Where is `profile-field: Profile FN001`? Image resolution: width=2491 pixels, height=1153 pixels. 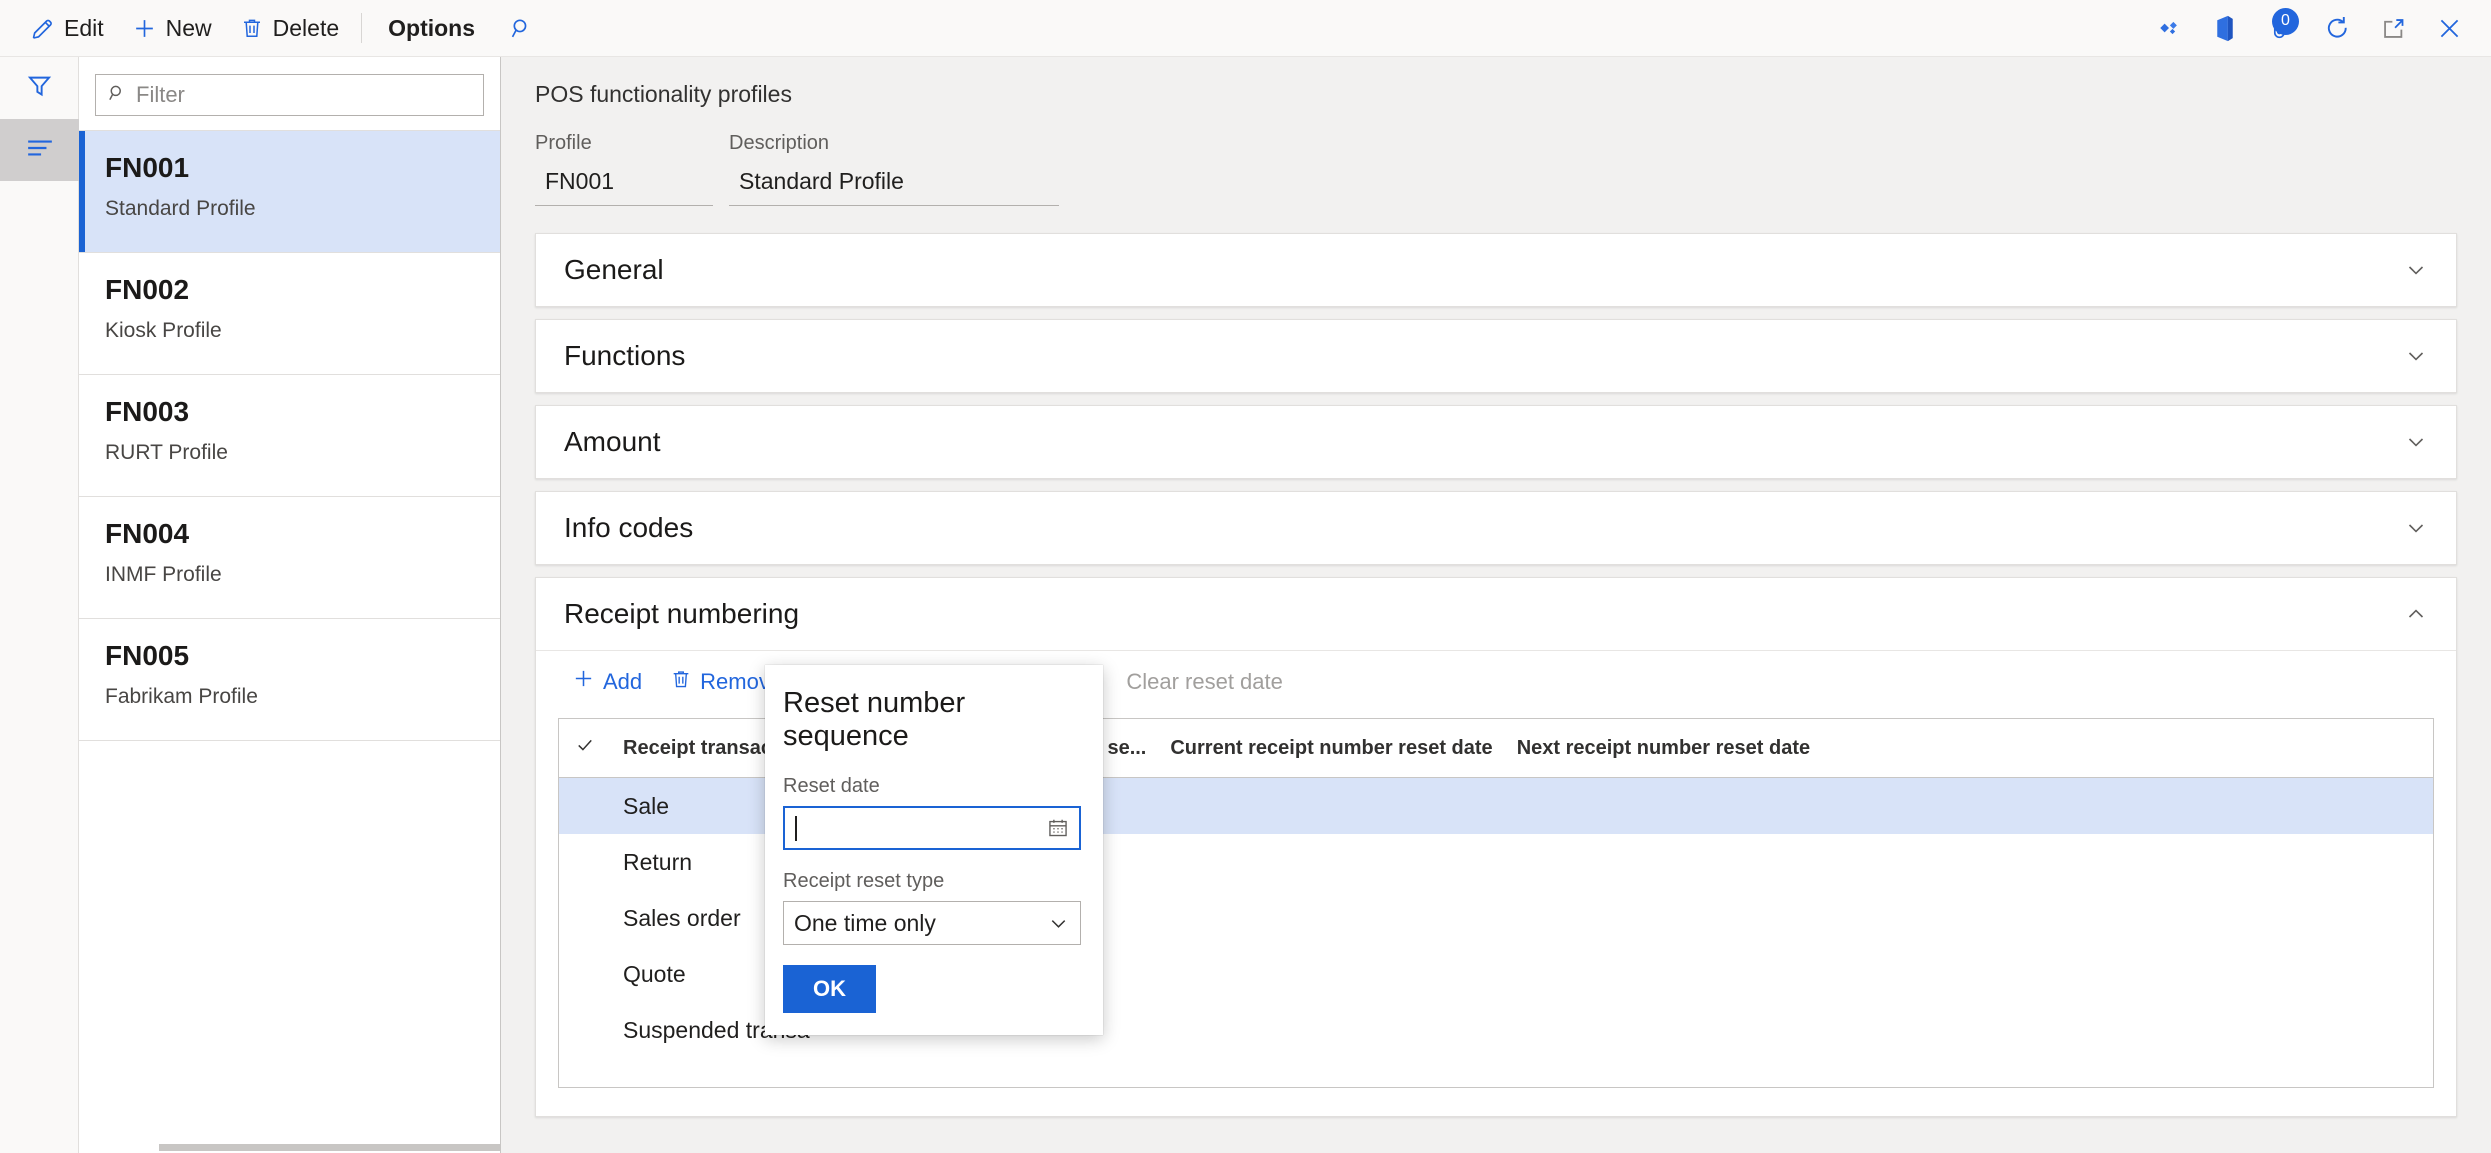 profile-field: Profile FN001 is located at coordinates (624, 169).